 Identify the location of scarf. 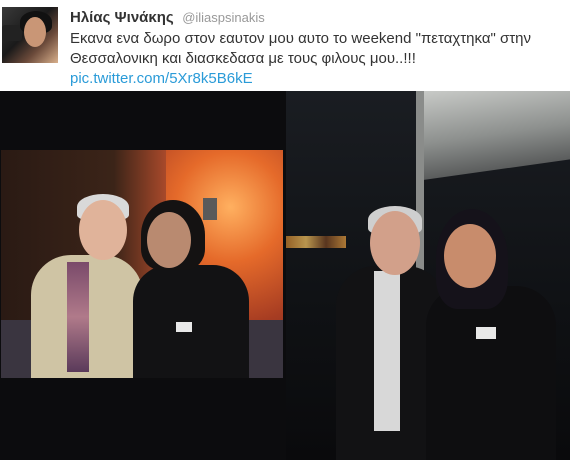
(78, 317).